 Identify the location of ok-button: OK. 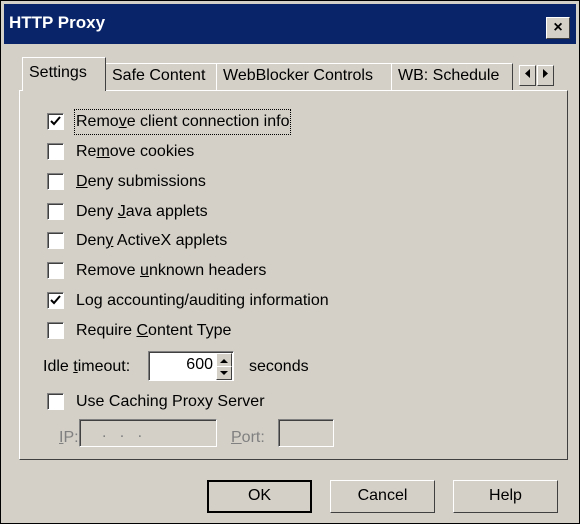
(259, 496).